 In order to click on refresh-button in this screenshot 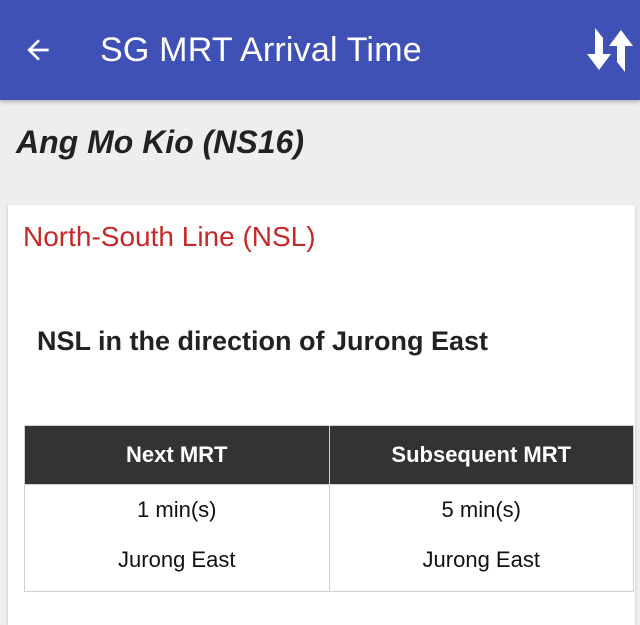, I will do `click(605, 50)`.